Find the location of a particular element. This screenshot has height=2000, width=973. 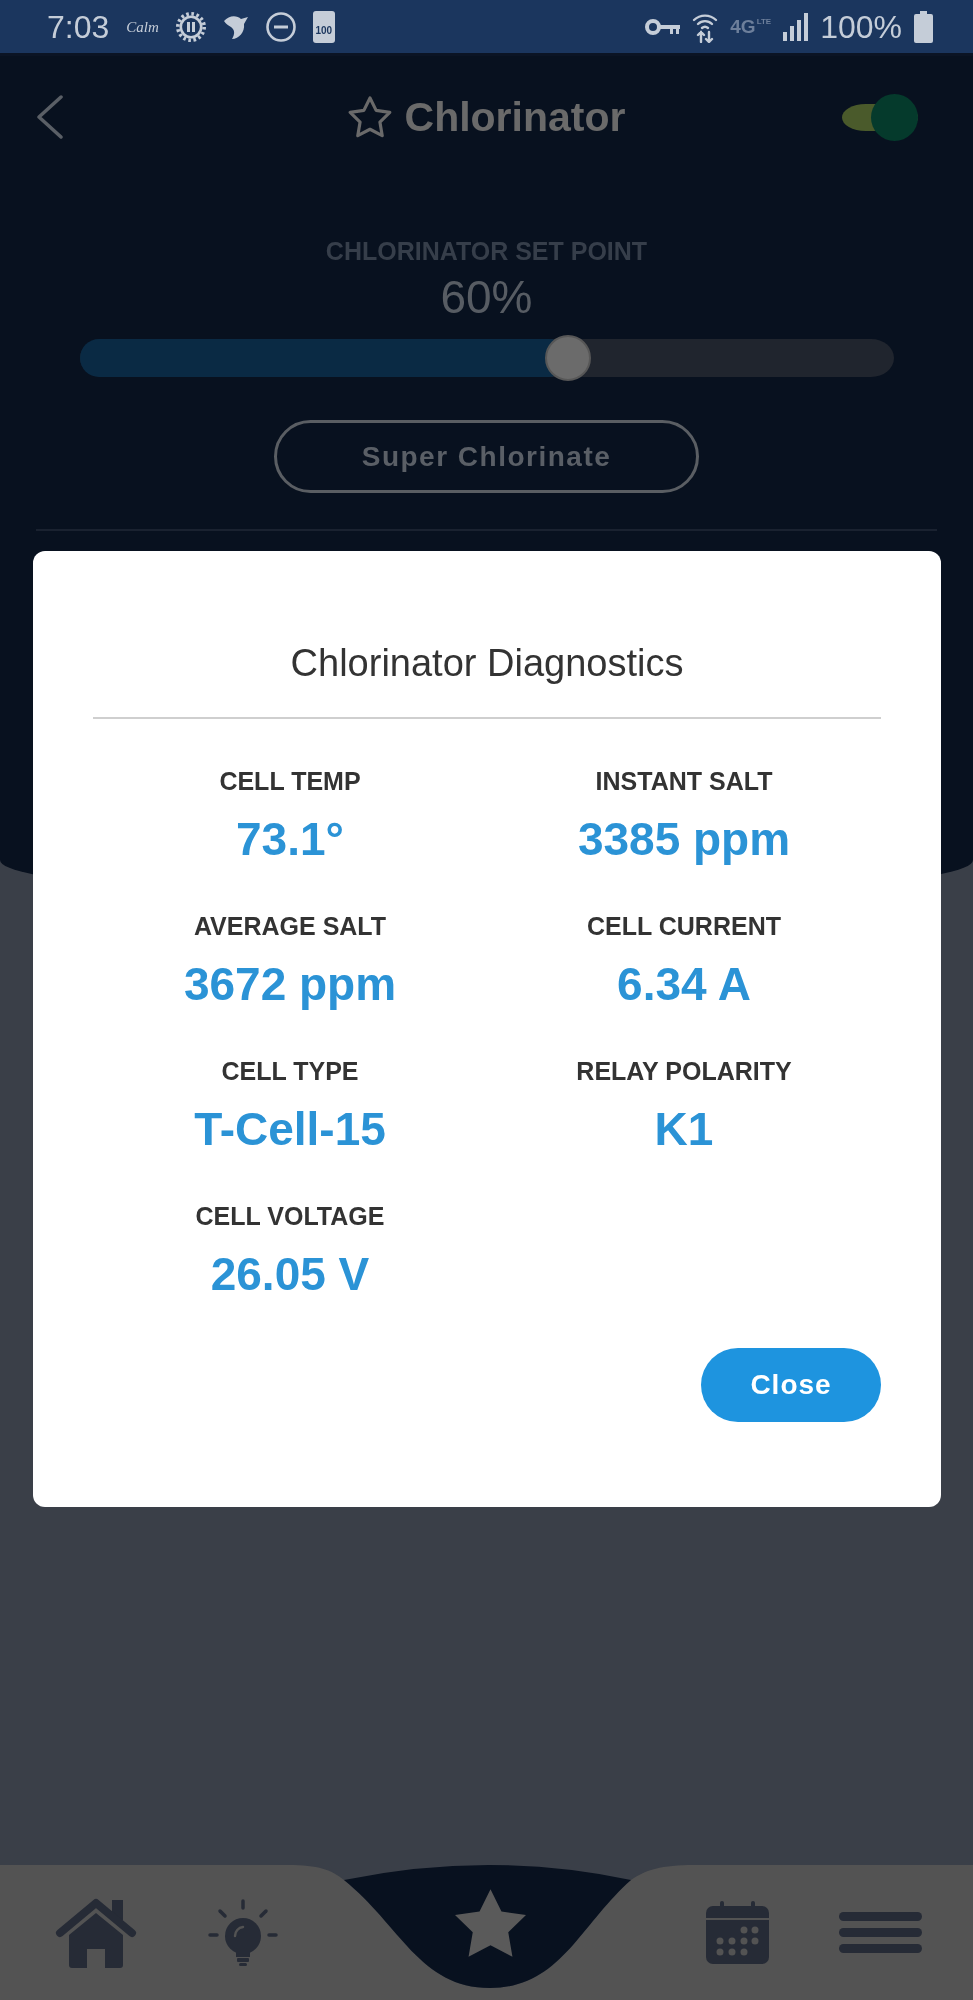

status-time: 7:03 is located at coordinates (78, 26).